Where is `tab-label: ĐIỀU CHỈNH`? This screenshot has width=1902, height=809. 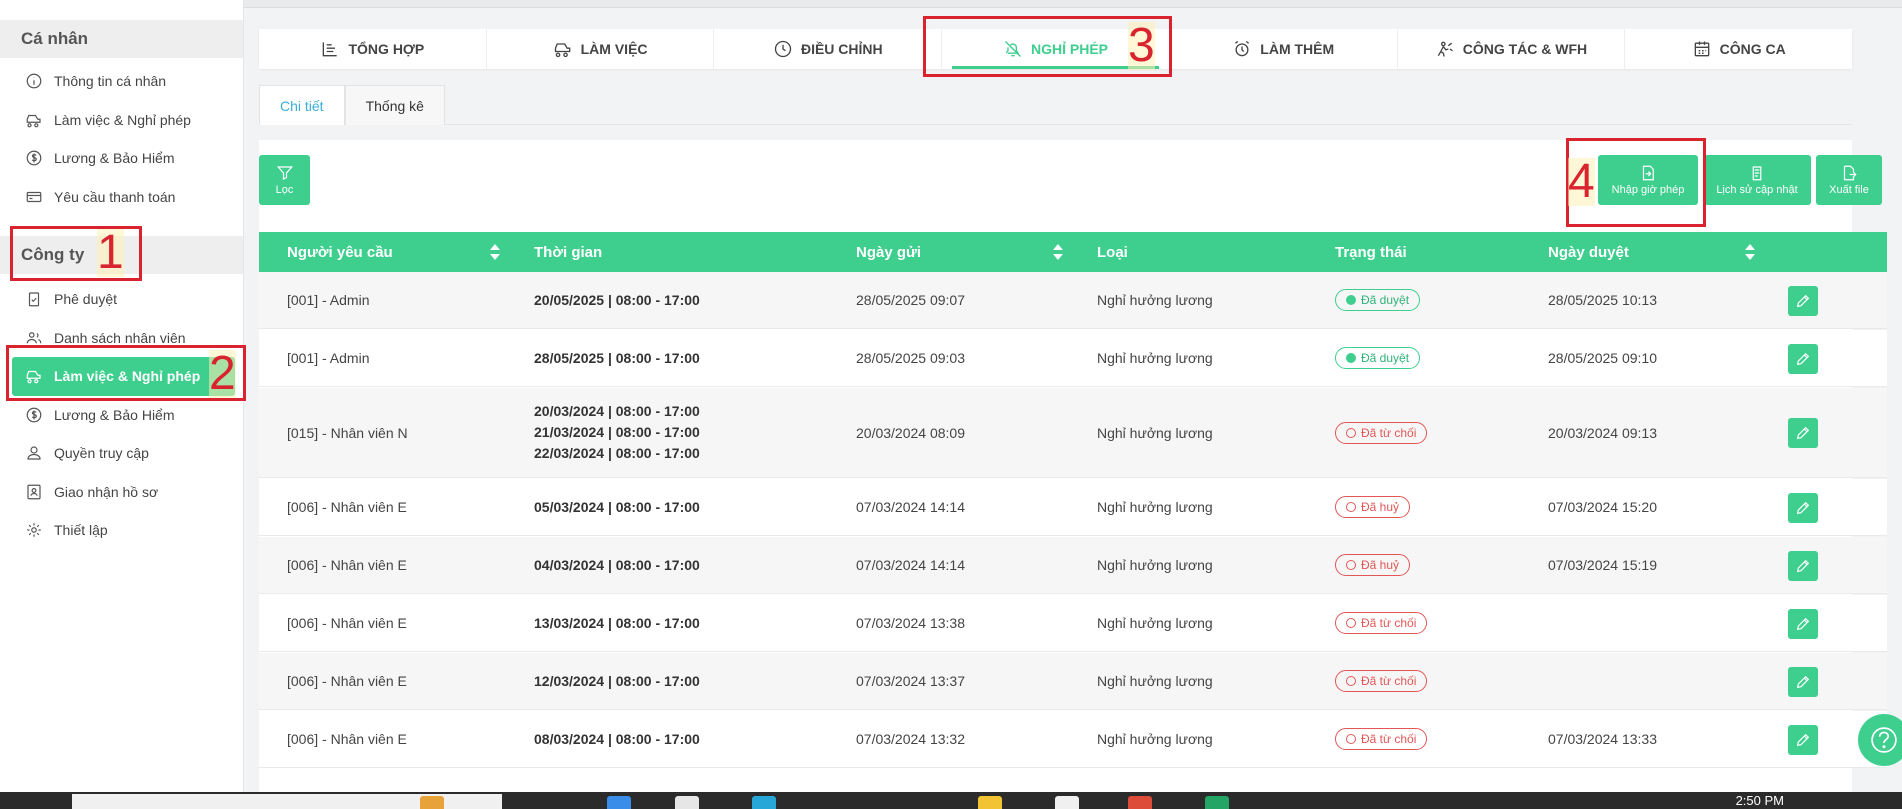
tab-label: ĐIỀU CHỈNH is located at coordinates (841, 49).